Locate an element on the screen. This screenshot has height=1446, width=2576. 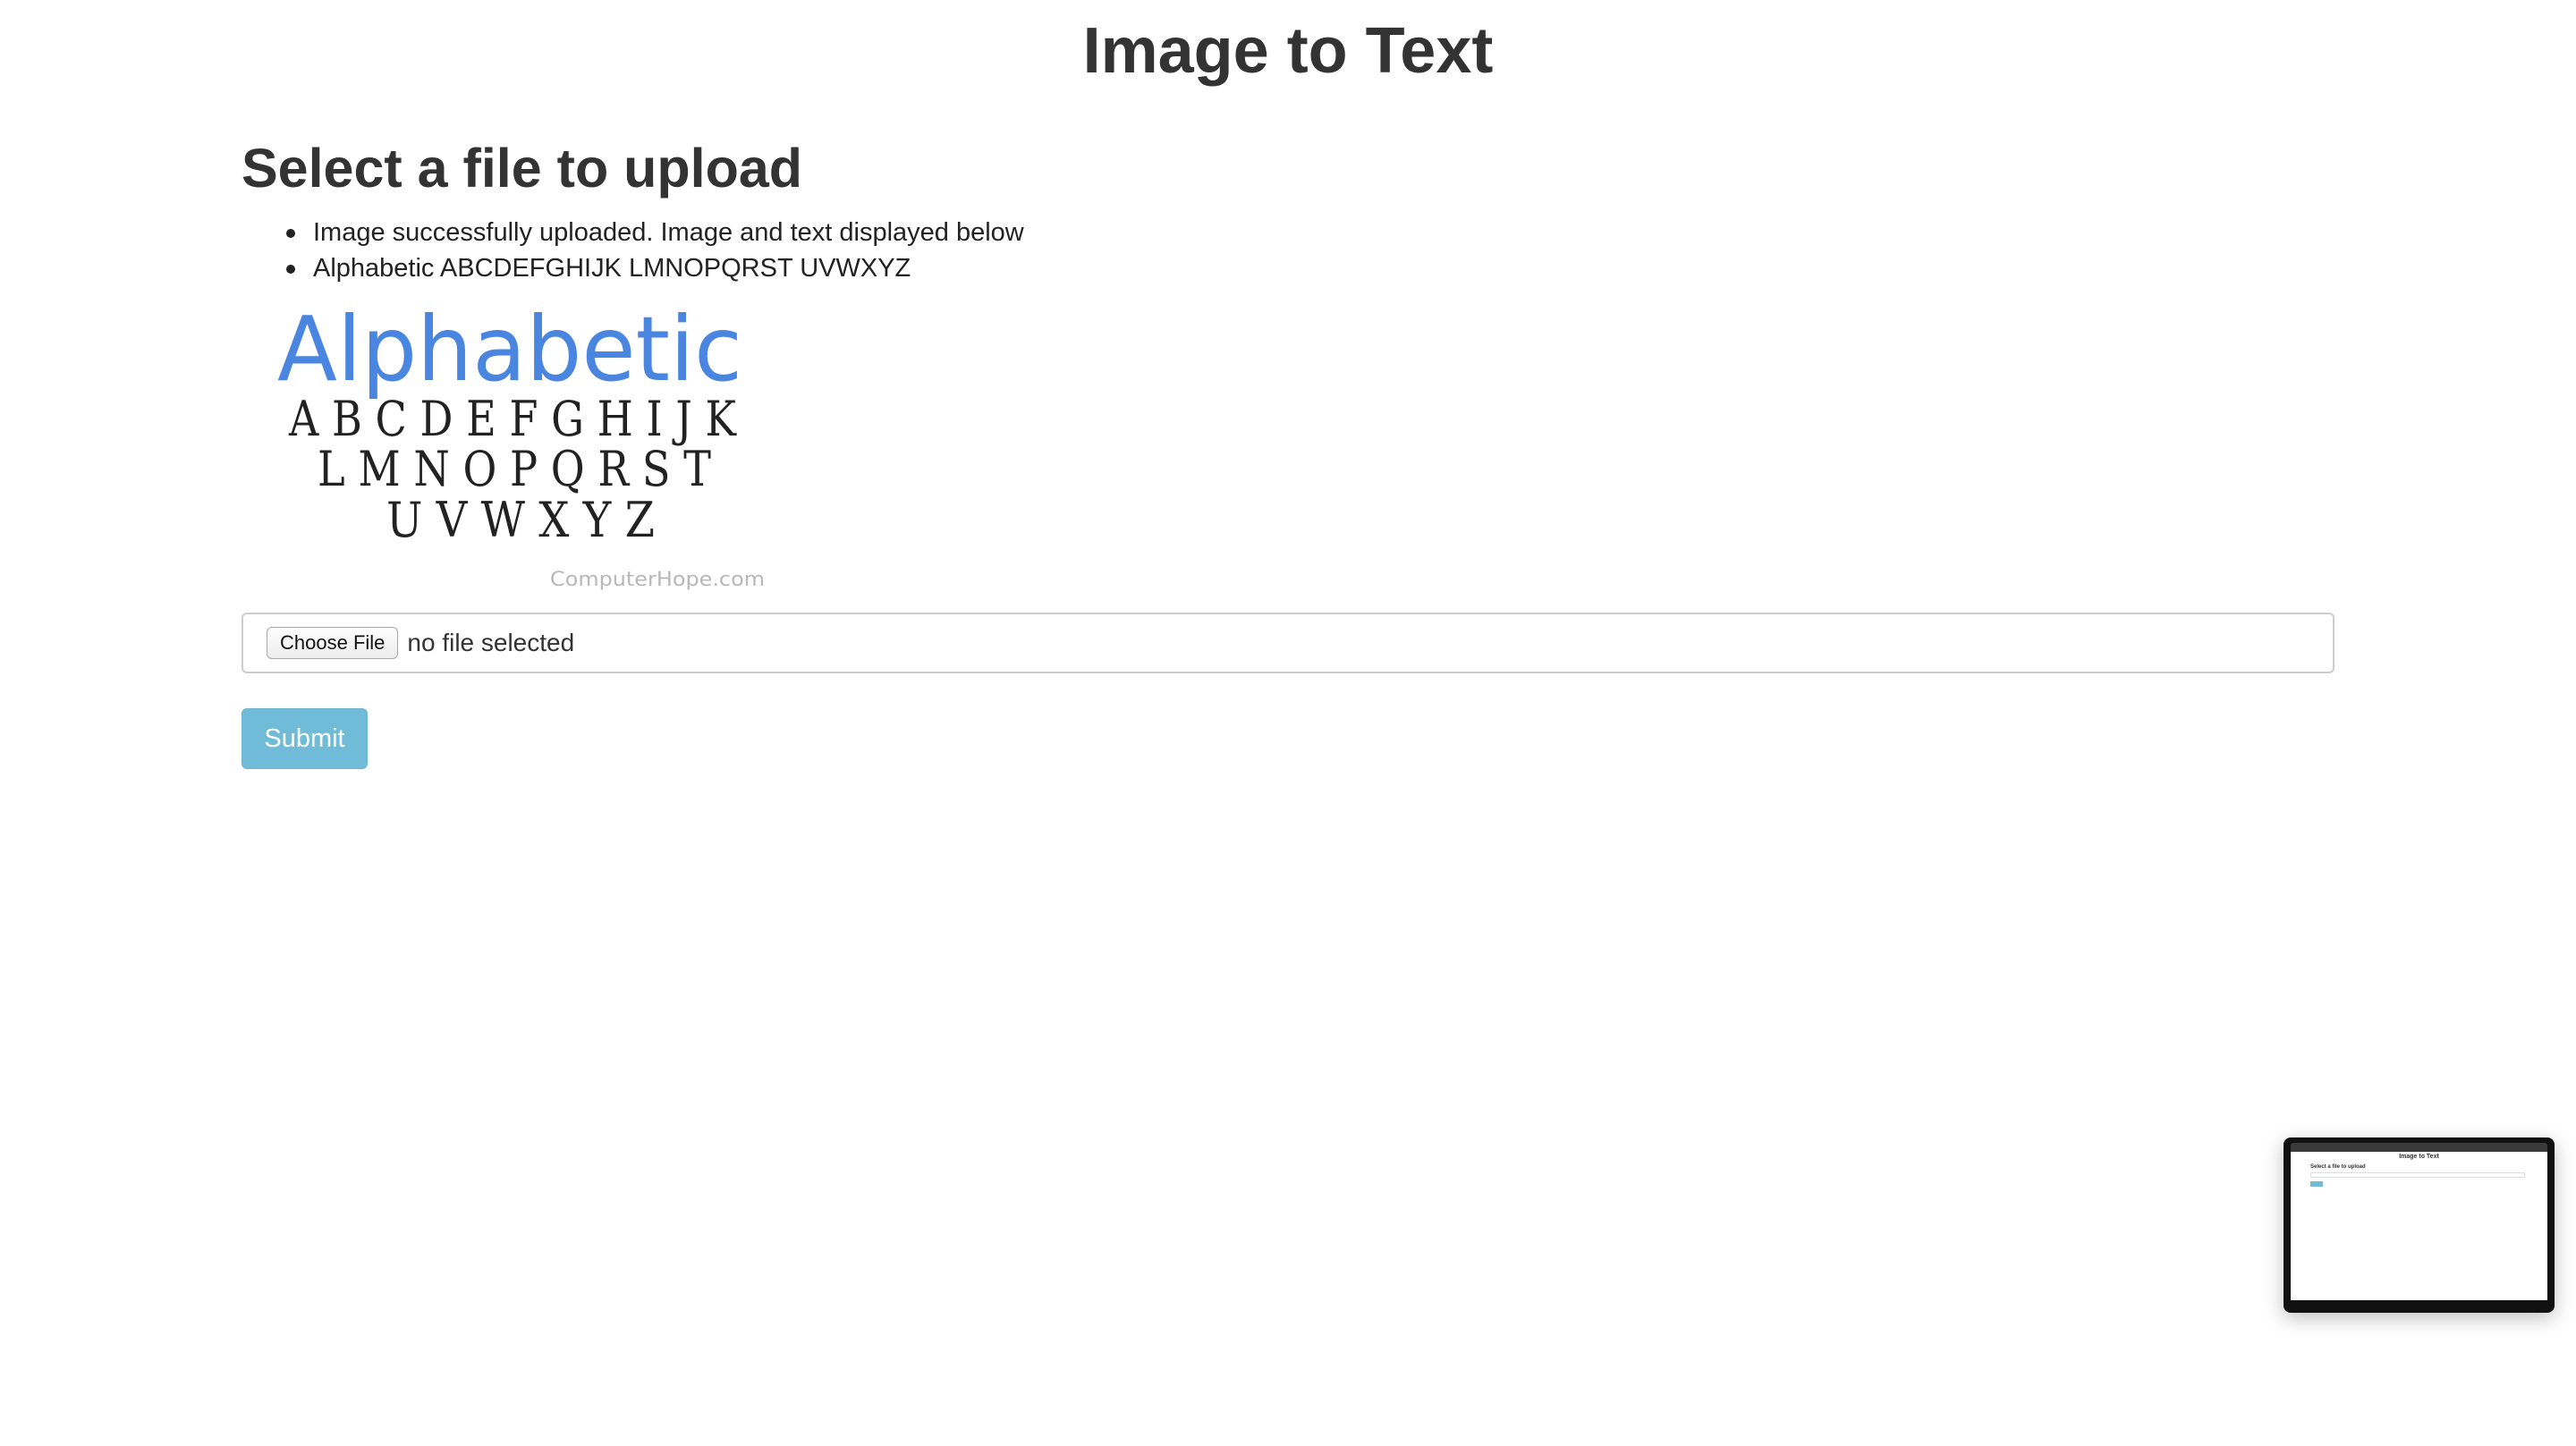
thumbnail-toolbar is located at coordinates (2419, 1147).